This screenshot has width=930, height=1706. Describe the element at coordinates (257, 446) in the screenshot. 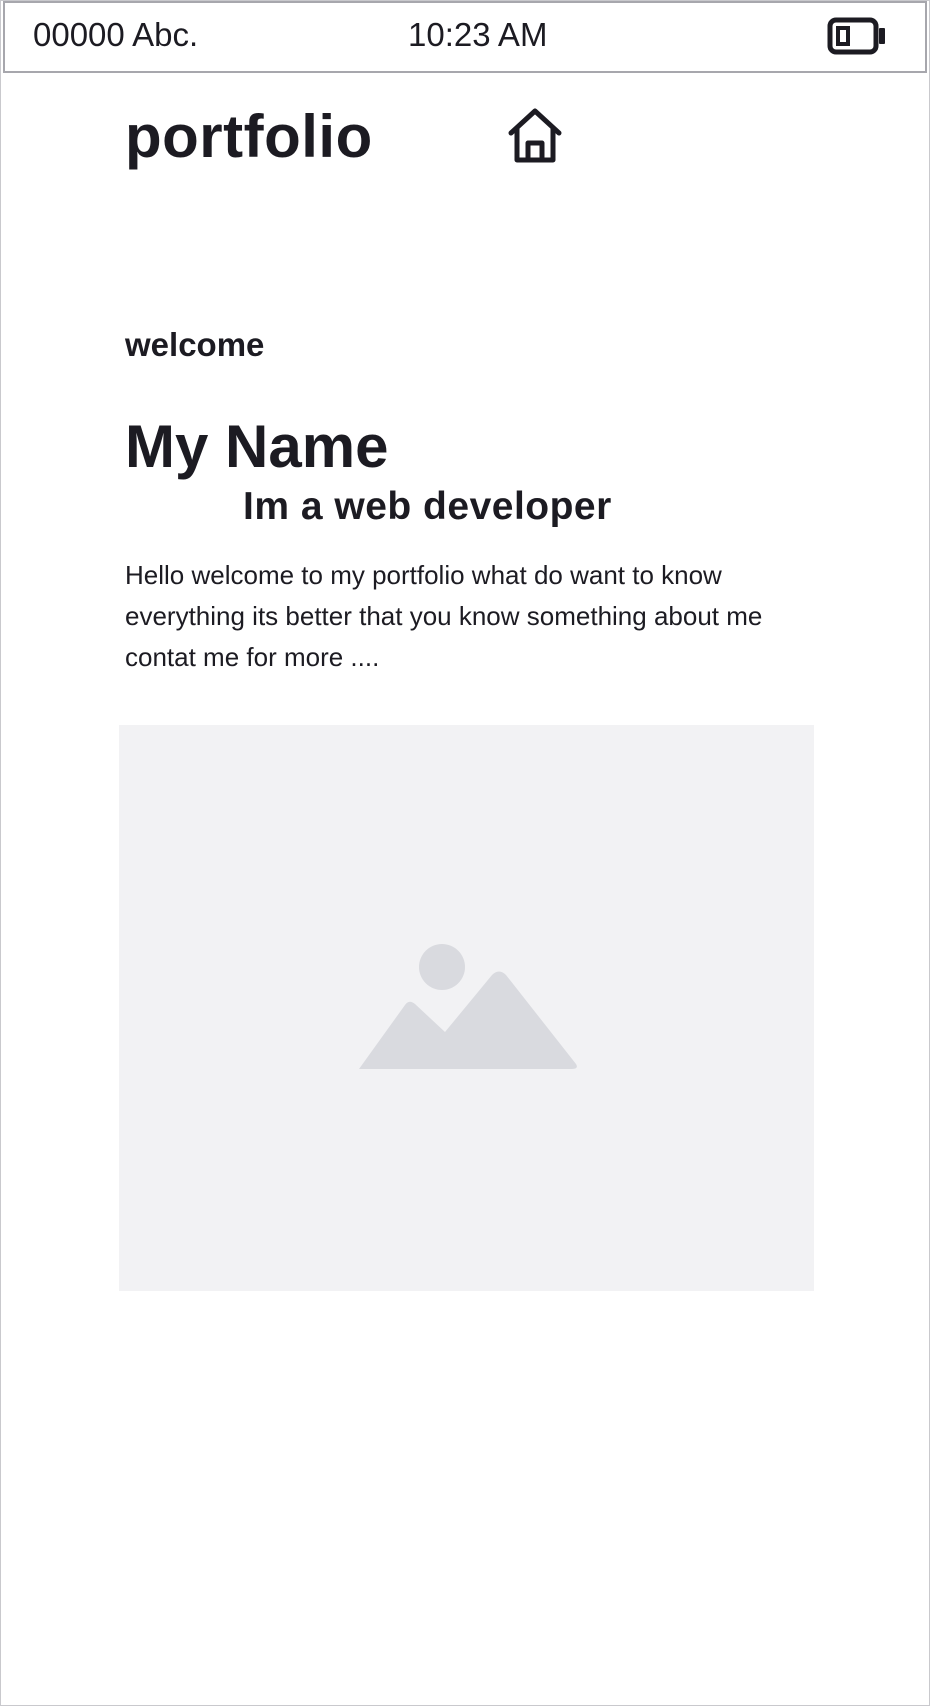

I see `name-heading: My Name` at that location.